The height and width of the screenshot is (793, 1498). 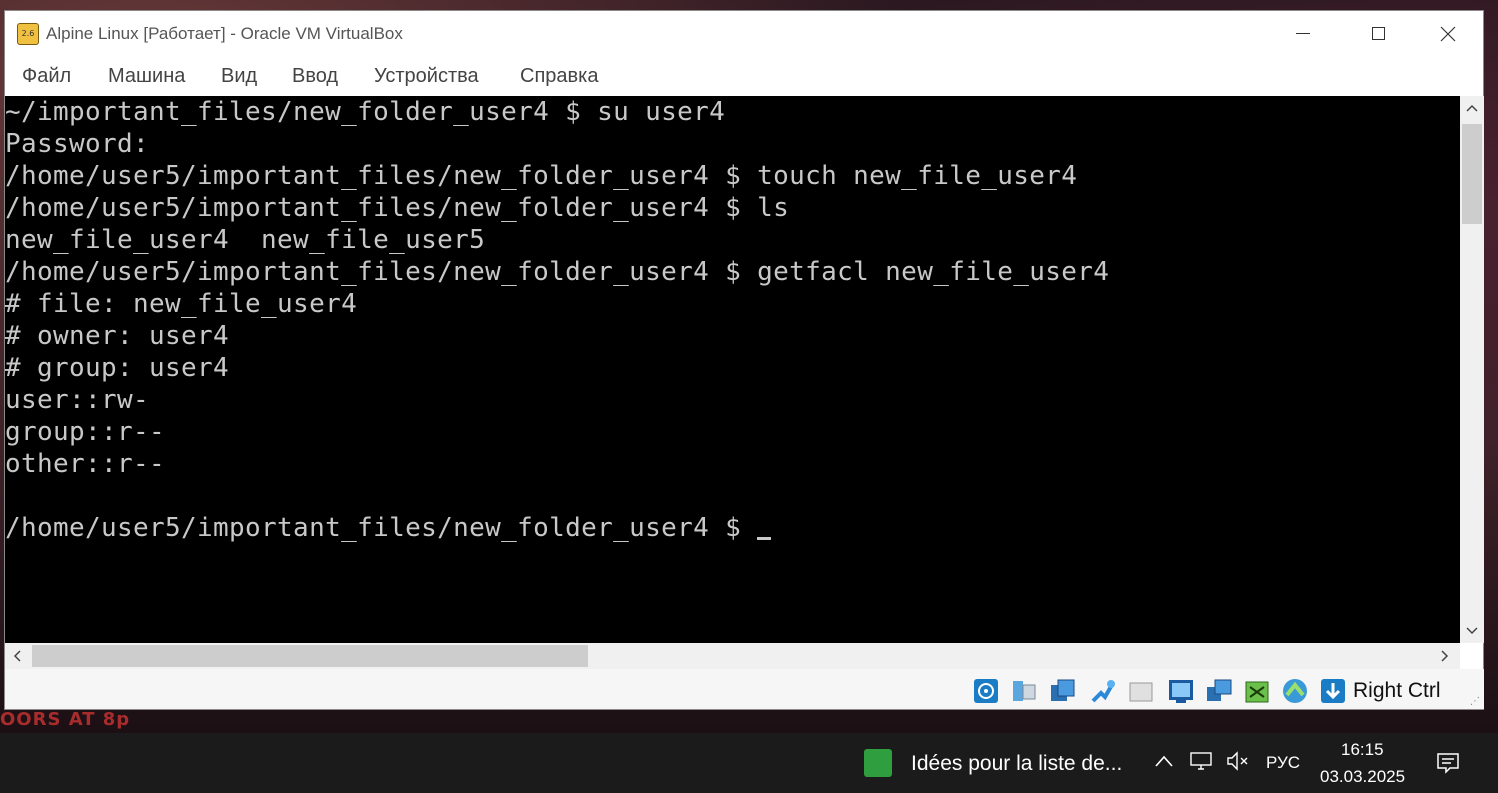 What do you see at coordinates (1238, 763) in the screenshot?
I see `volume-muted-icon` at bounding box center [1238, 763].